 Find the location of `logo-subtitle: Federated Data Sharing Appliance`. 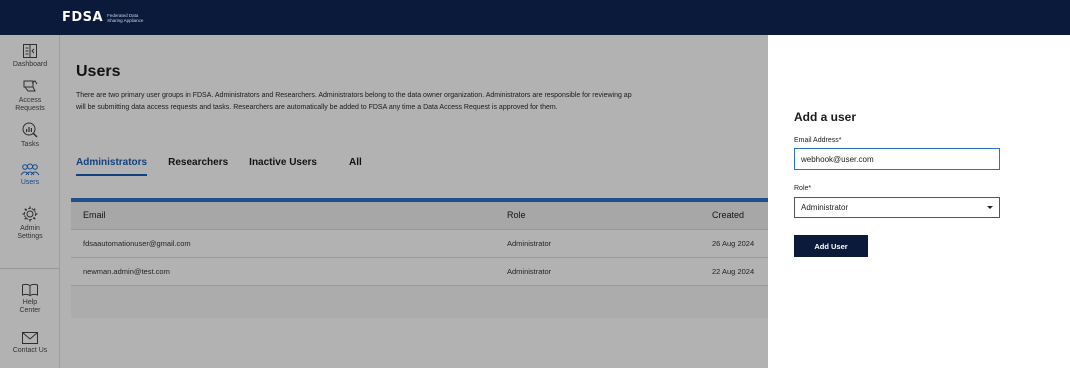

logo-subtitle: Federated Data Sharing Appliance is located at coordinates (127, 18).